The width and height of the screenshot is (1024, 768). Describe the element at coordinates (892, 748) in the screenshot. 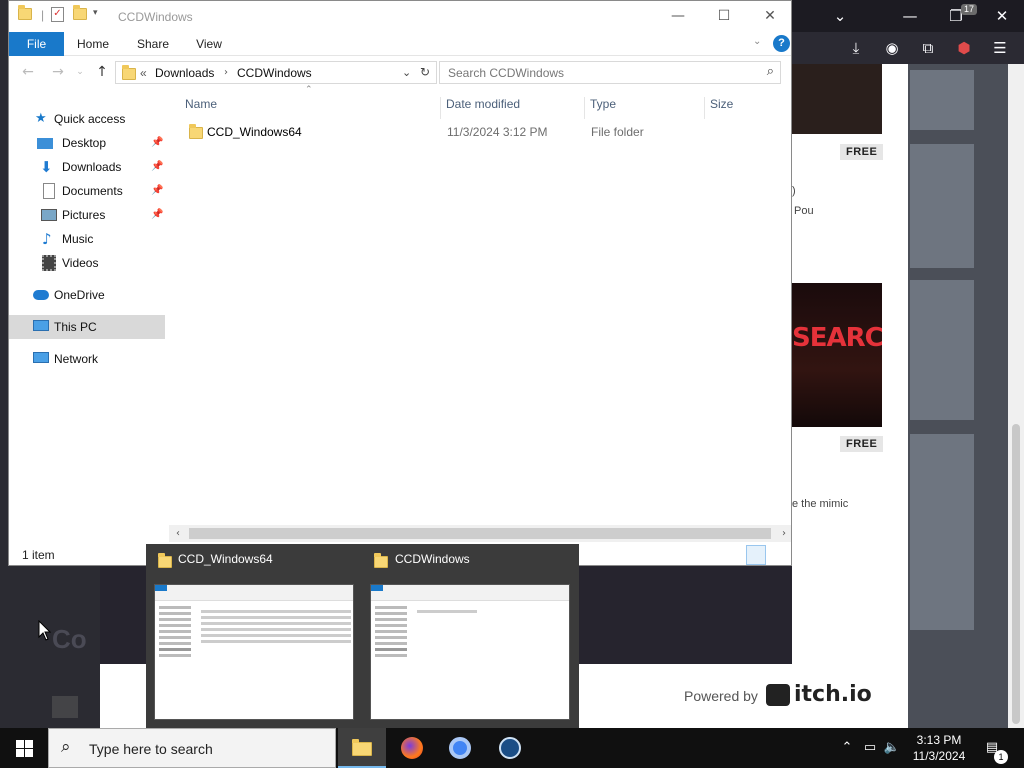

I see `volume-muted-icon: 🔈` at that location.